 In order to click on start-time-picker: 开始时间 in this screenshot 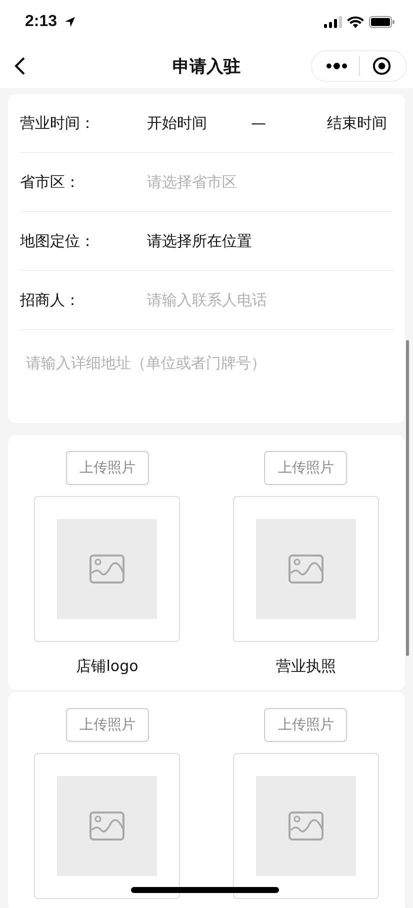, I will do `click(177, 123)`.